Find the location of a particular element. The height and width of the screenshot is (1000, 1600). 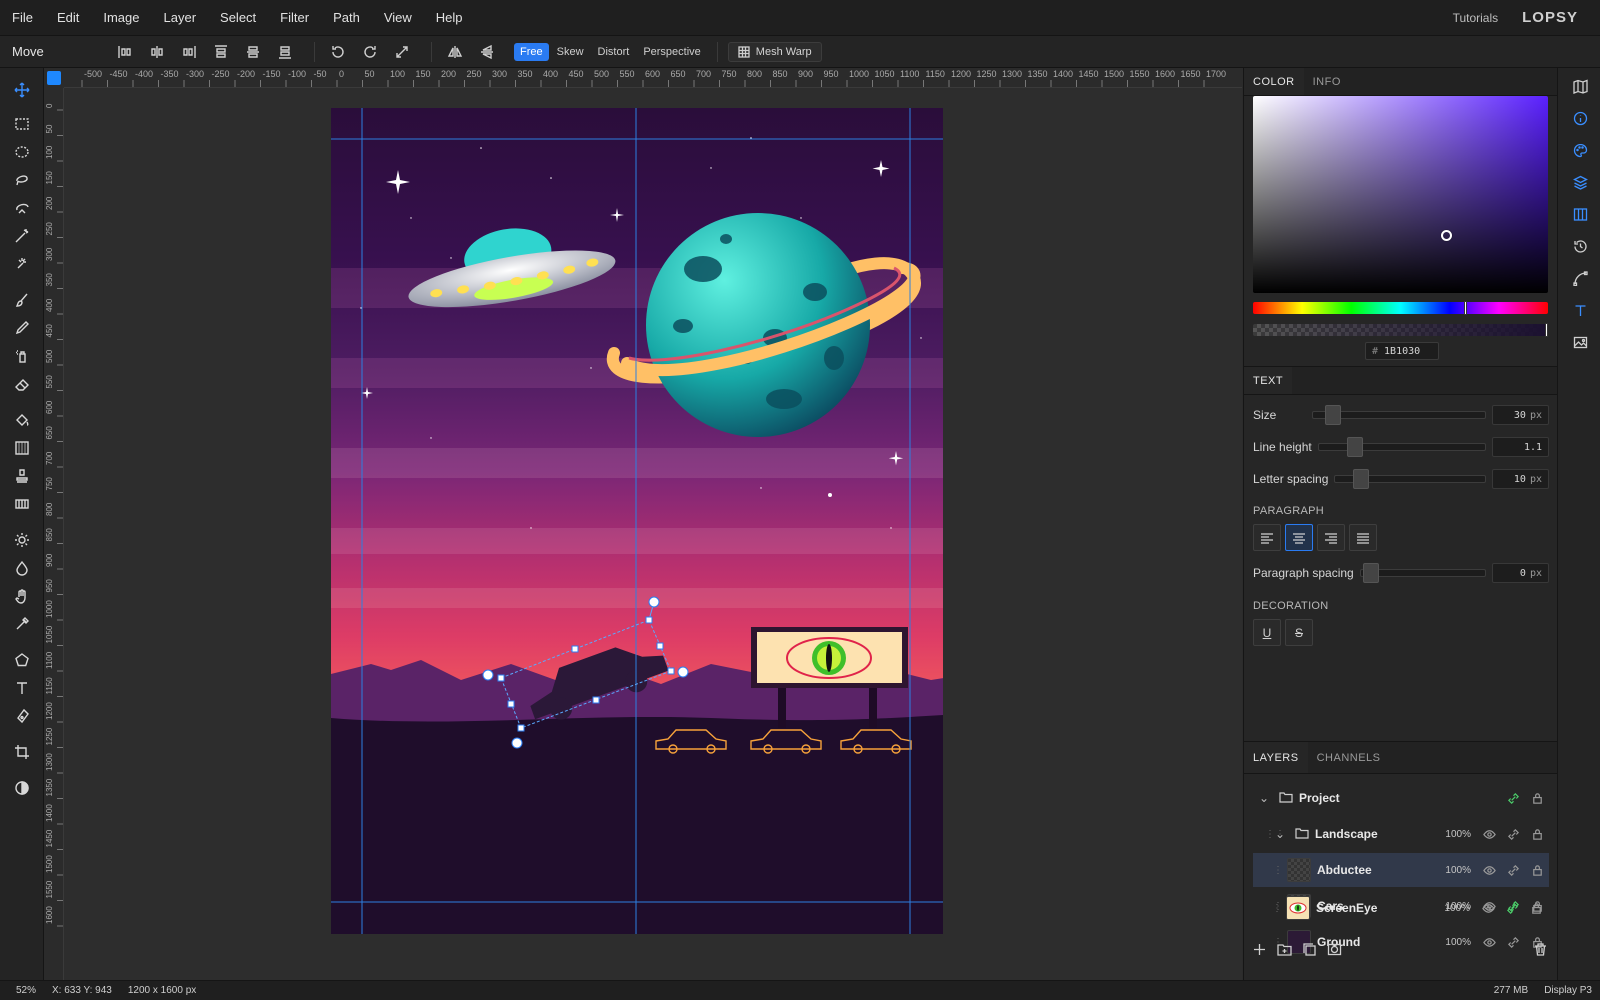

layer-screeneye: ⋮⋮ ScreenEye 100% is located at coordinates (1400, 908).